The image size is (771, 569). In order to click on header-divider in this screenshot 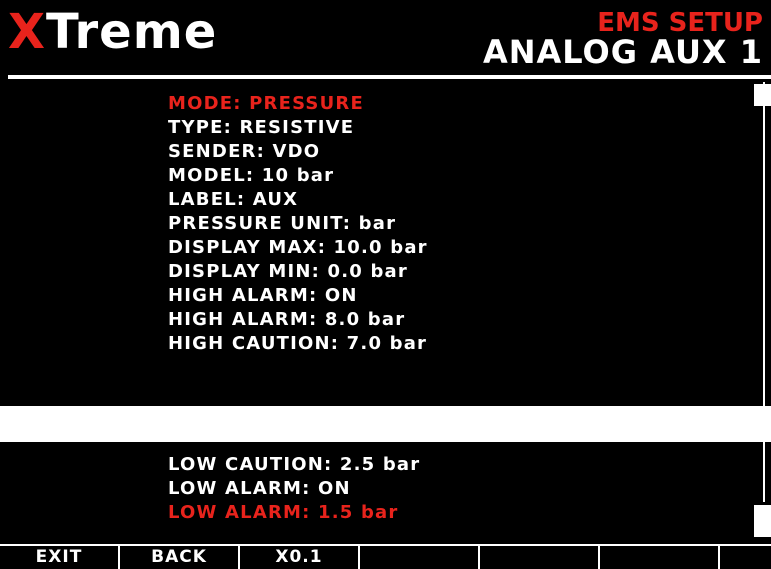, I will do `click(389, 77)`.